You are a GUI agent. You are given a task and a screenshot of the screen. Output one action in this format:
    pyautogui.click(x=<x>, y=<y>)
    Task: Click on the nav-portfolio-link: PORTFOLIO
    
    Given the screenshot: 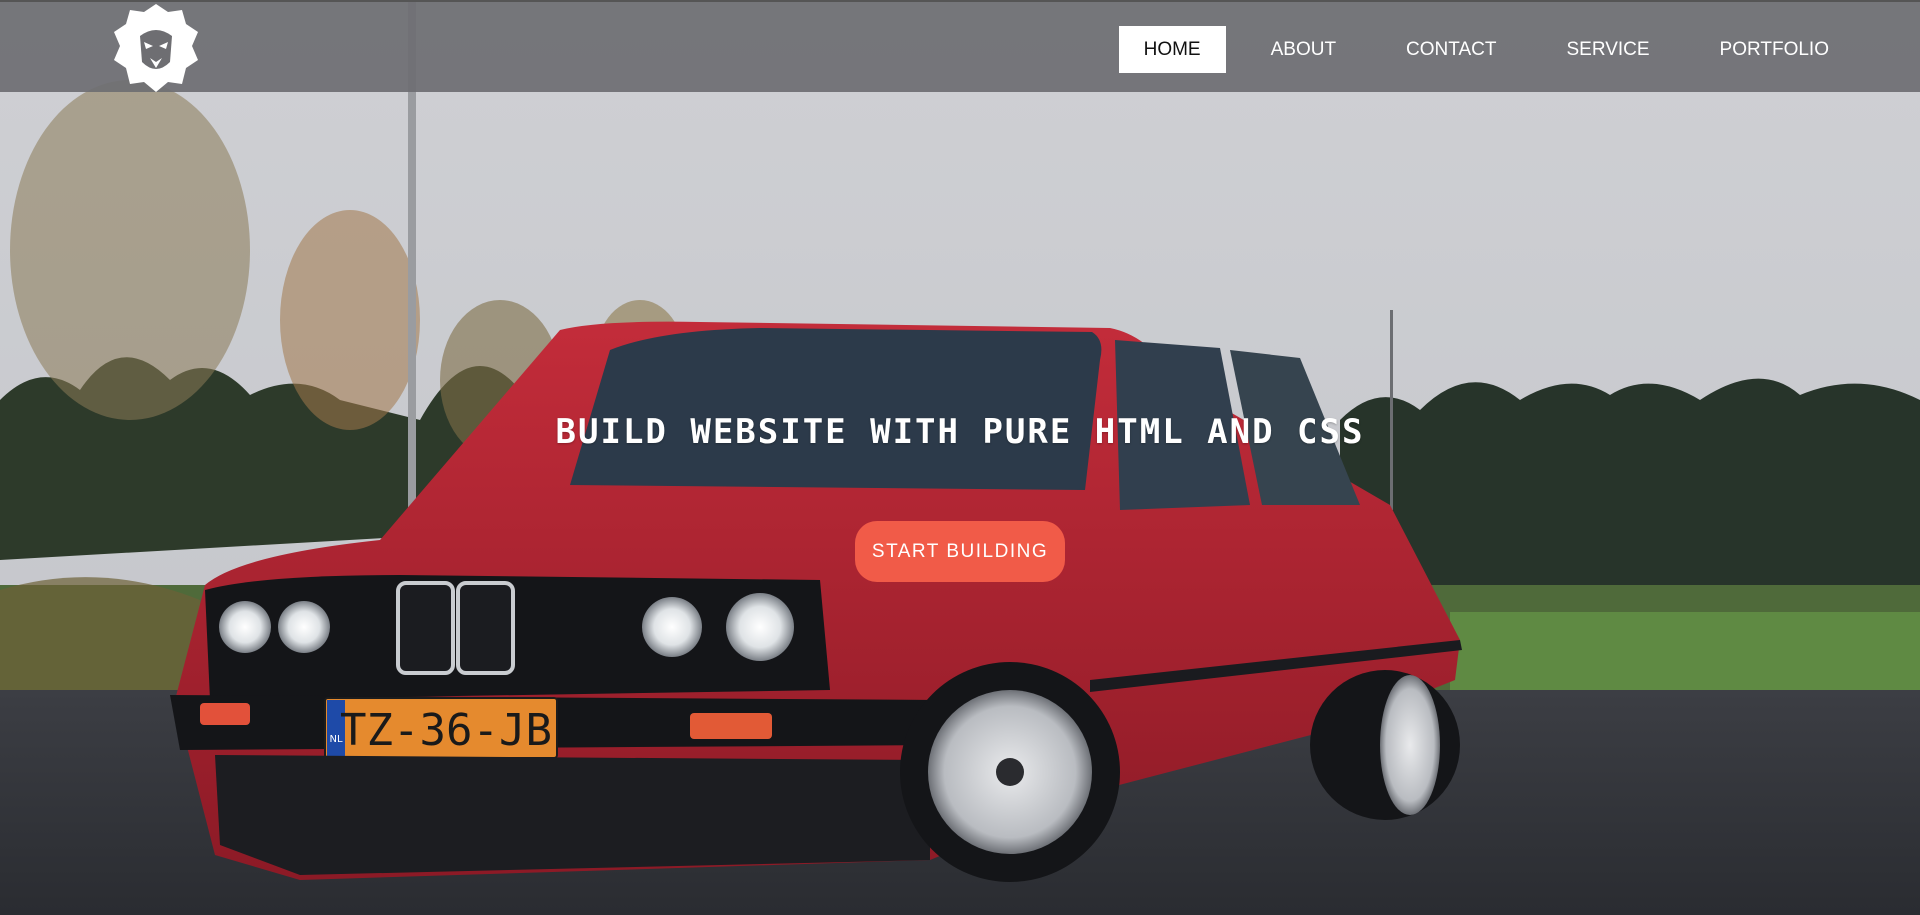 What is the action you would take?
    pyautogui.click(x=1774, y=49)
    